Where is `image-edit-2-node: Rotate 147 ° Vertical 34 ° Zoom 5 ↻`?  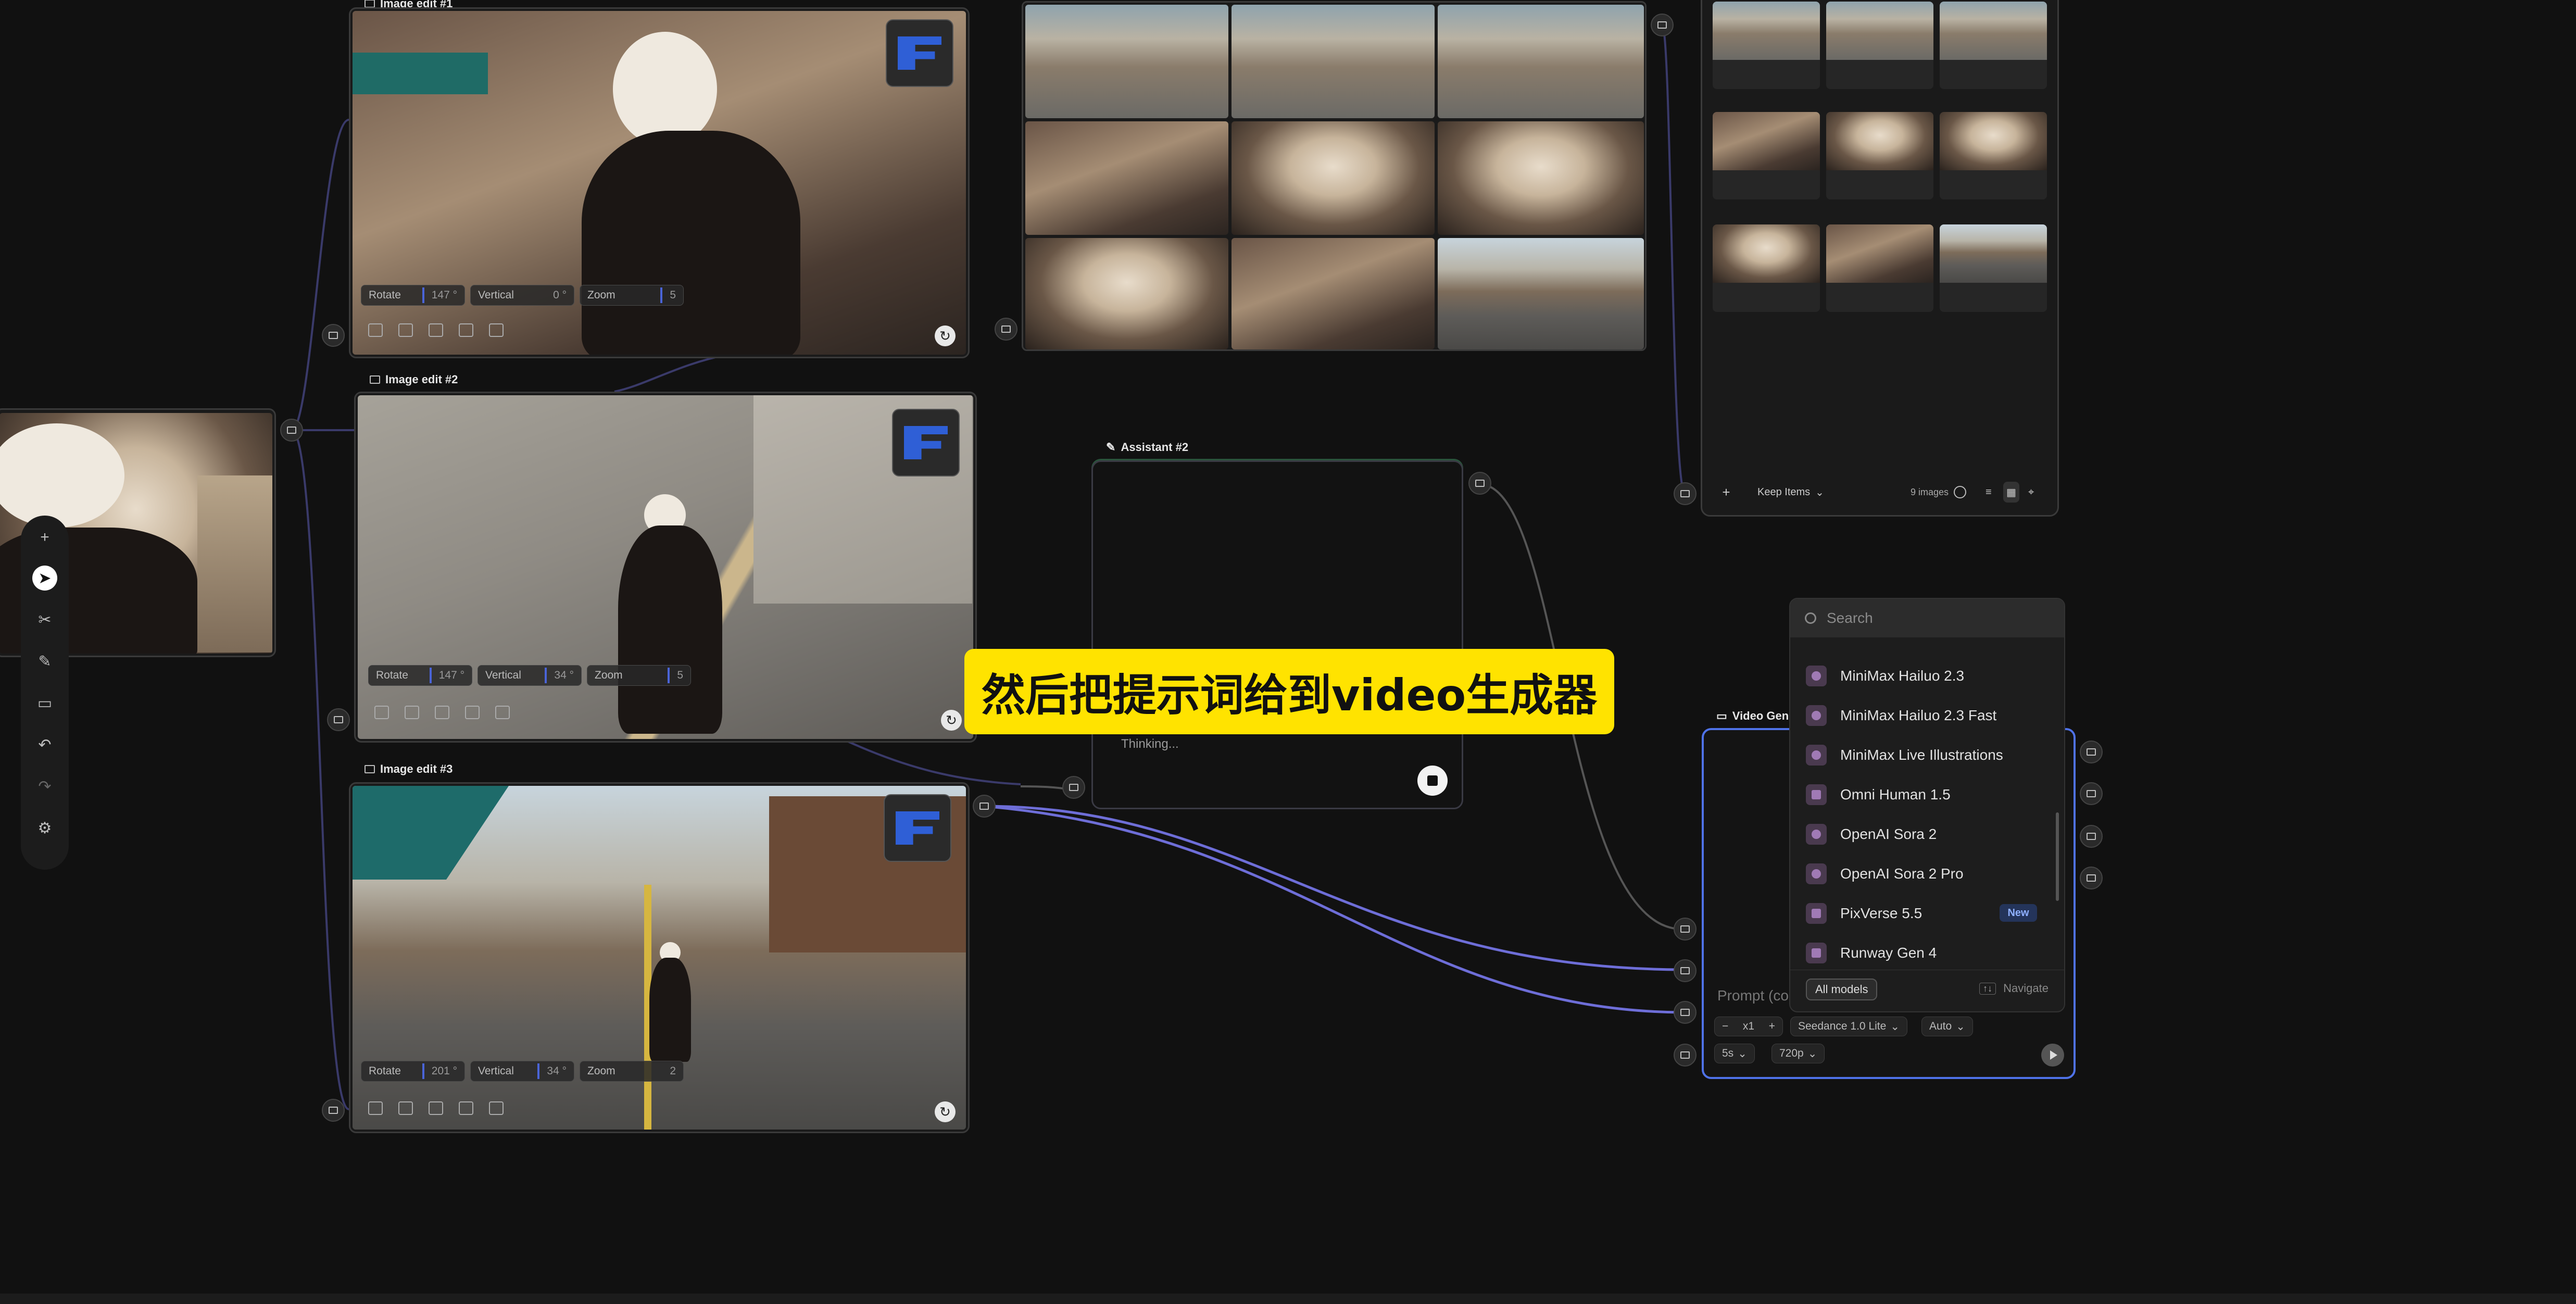
image-edit-2-node: Rotate 147 ° Vertical 34 ° Zoom 5 ↻ is located at coordinates (665, 567).